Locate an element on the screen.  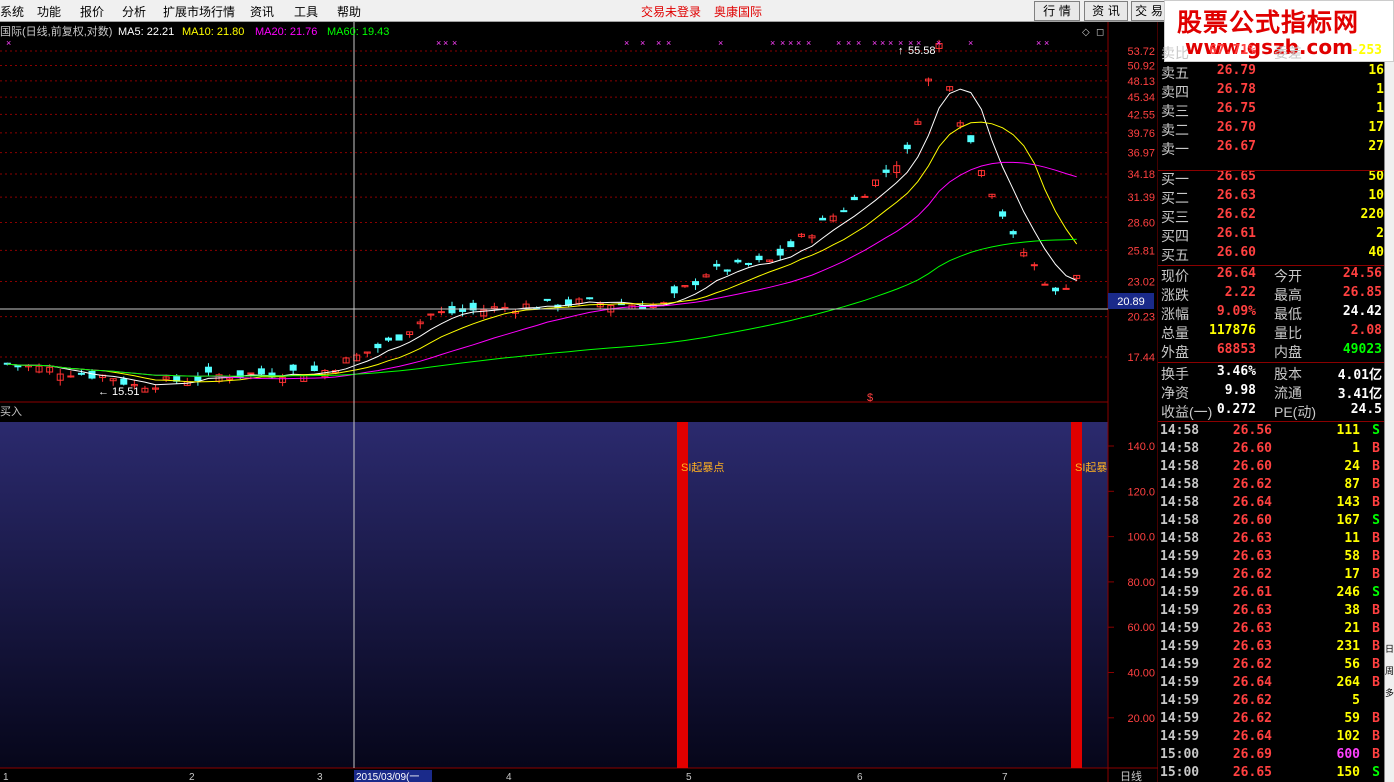
tick-direction: S is located at coordinates (1376, 592).